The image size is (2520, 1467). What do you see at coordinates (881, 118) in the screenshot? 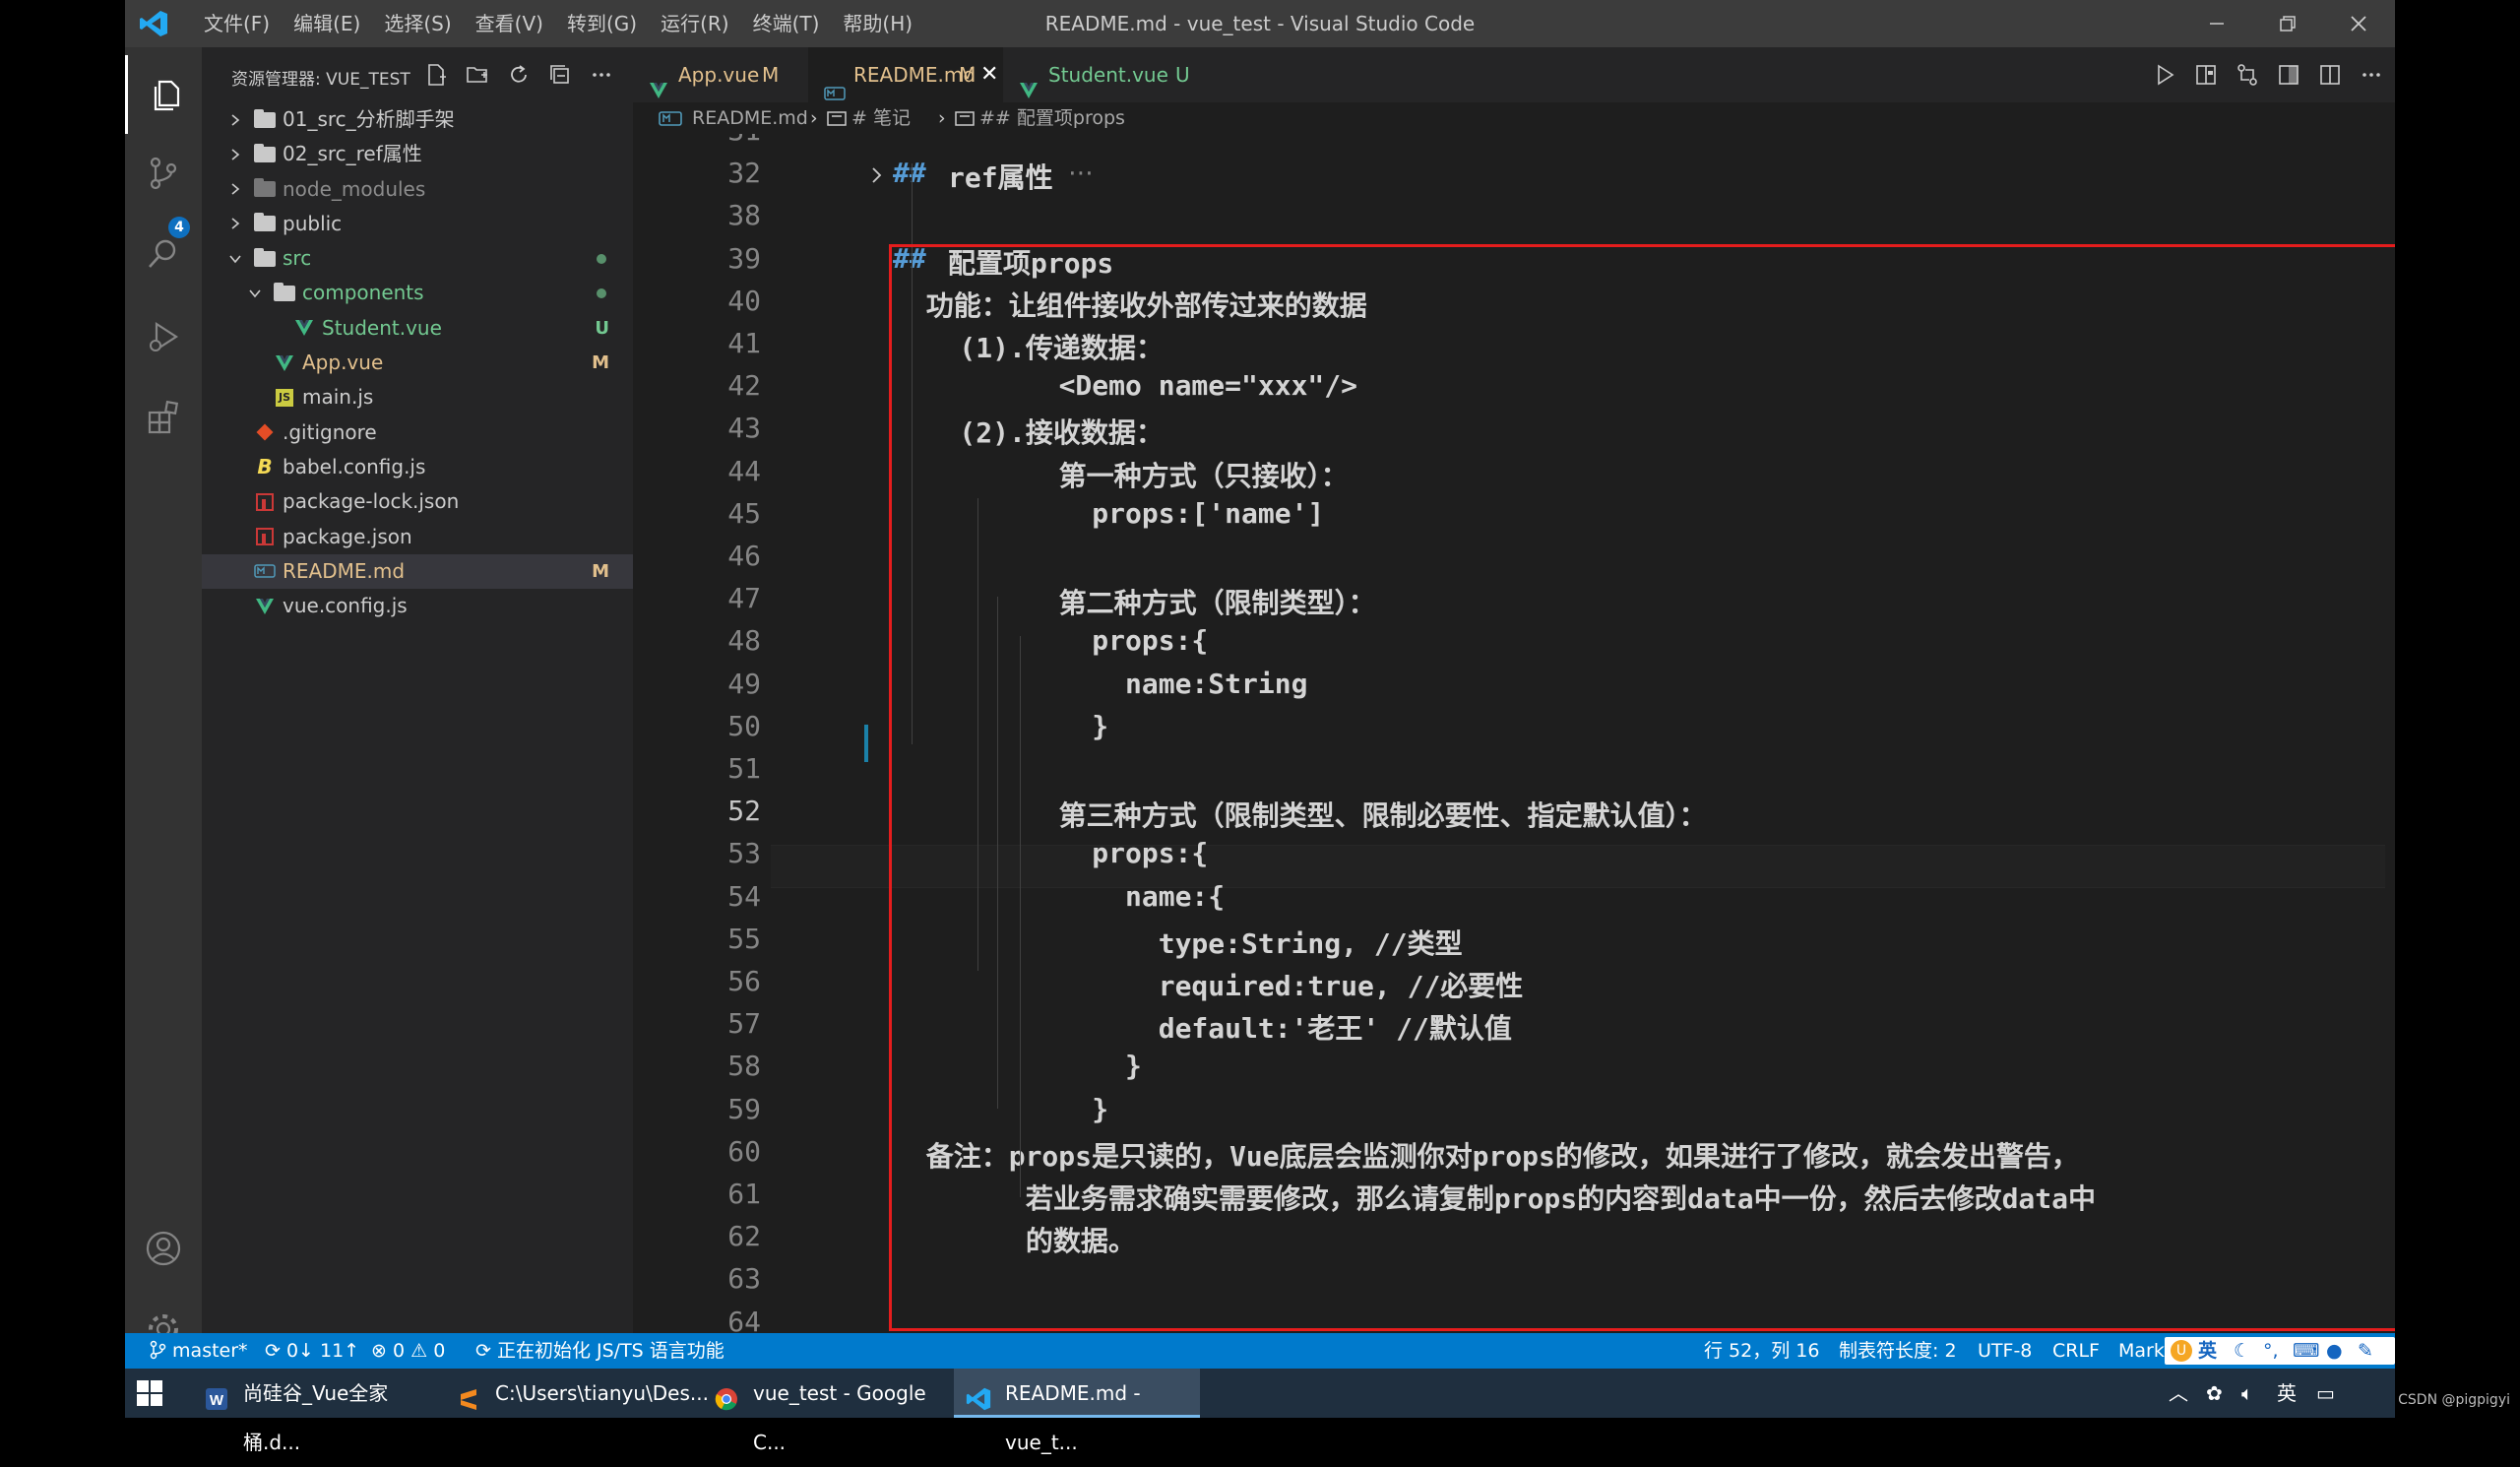
I see `breadcrumb-heading-1: # 笔记` at bounding box center [881, 118].